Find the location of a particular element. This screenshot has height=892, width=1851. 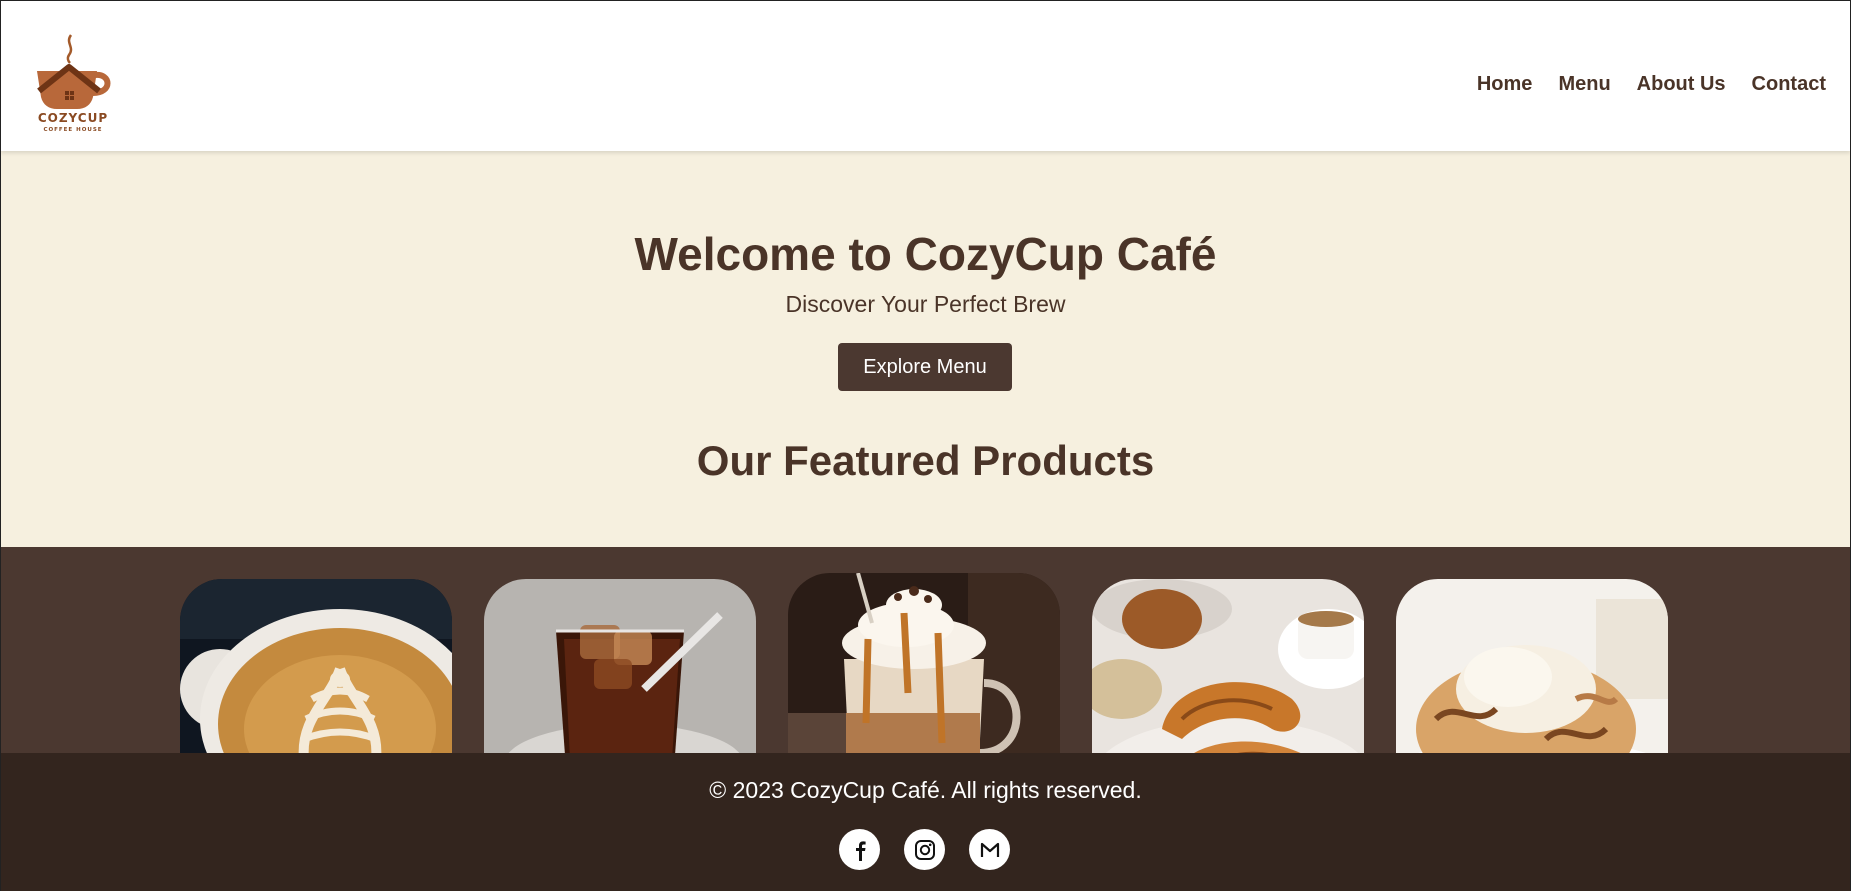

facebook-icon is located at coordinates (860, 850).